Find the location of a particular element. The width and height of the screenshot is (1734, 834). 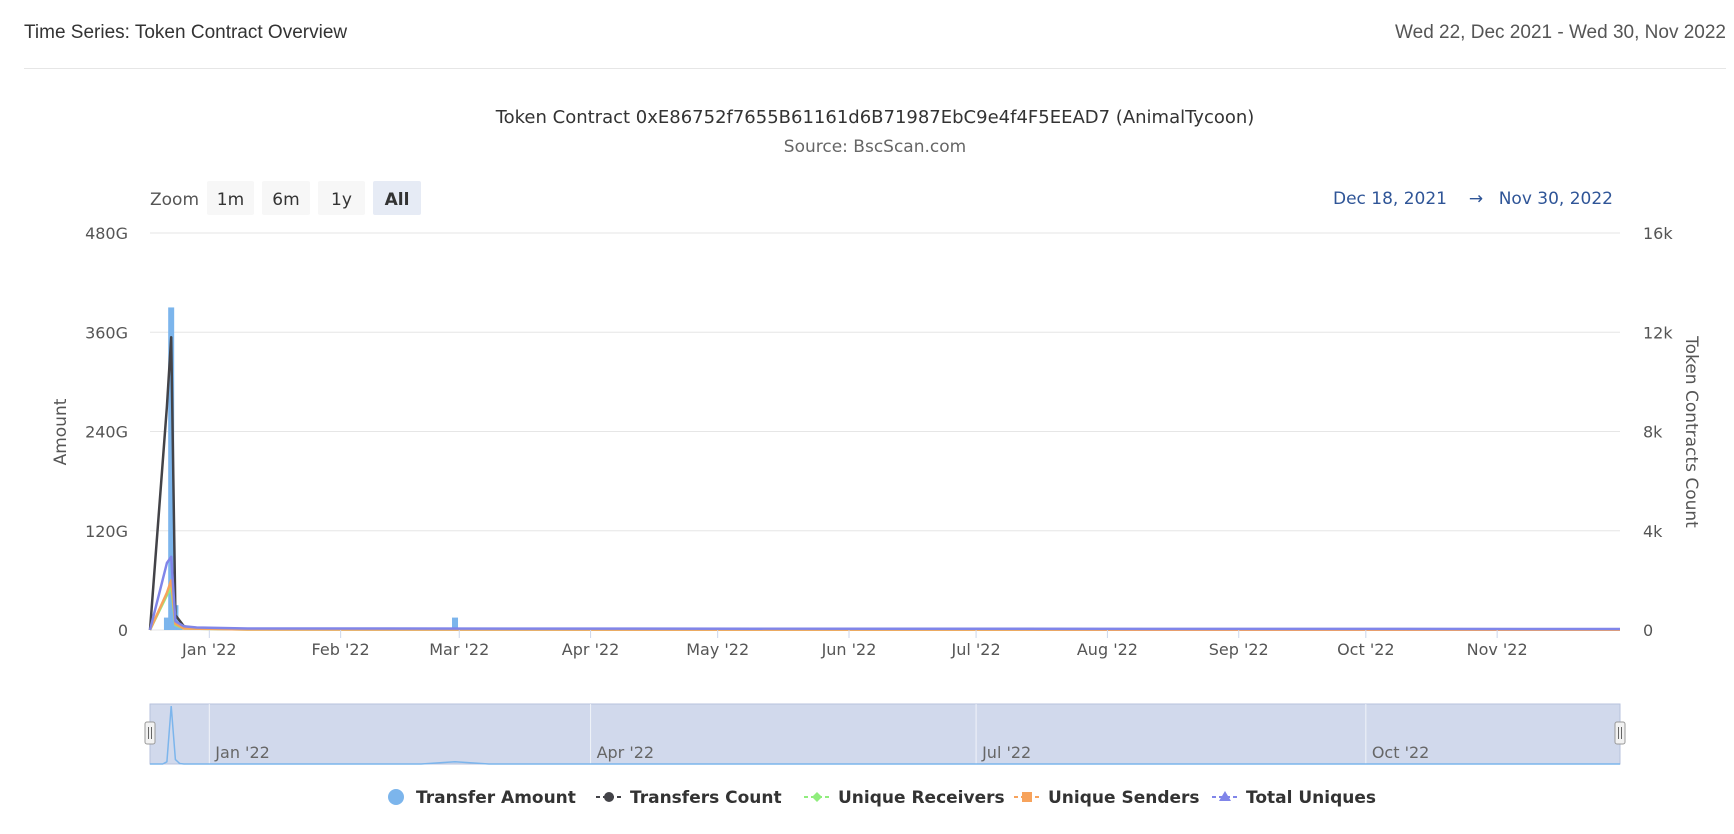

right-axis: 0 4k 8k 12k 16k is located at coordinates (1658, 432).